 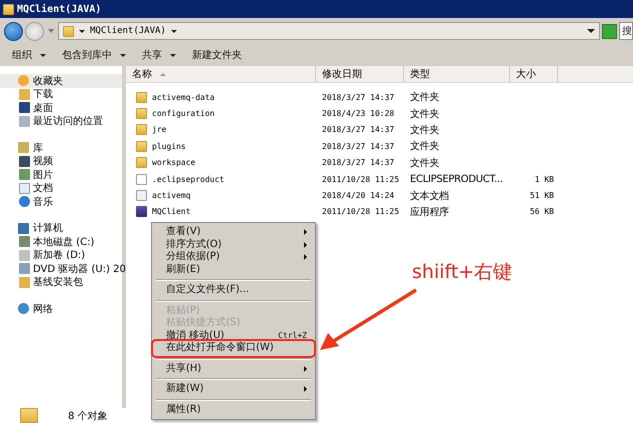 I want to click on file-name: workspace, so click(x=221, y=162).